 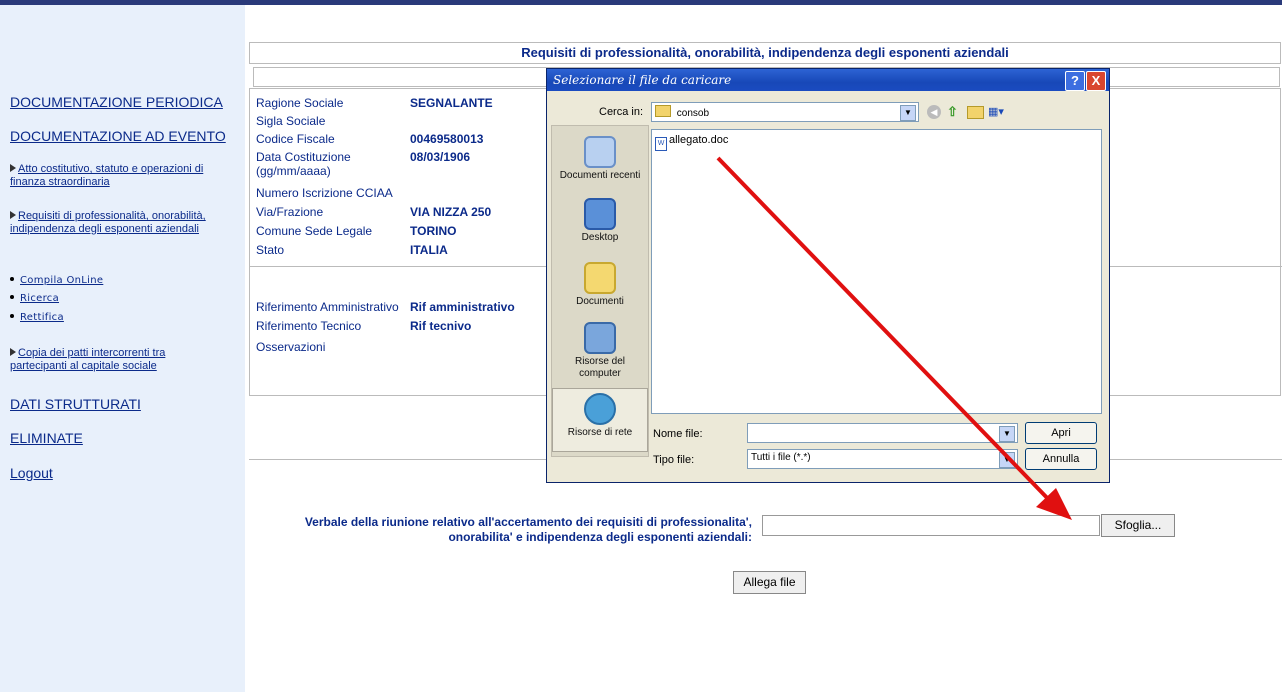 I want to click on file-name: allegato.doc, so click(x=699, y=140).